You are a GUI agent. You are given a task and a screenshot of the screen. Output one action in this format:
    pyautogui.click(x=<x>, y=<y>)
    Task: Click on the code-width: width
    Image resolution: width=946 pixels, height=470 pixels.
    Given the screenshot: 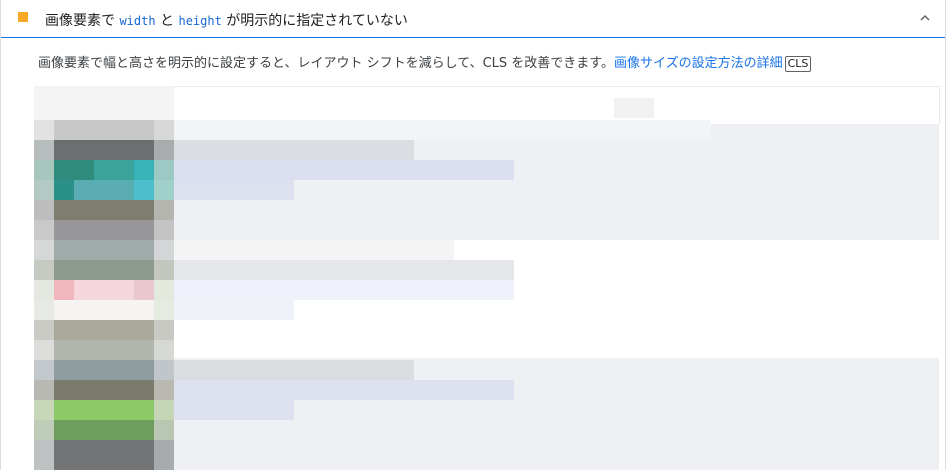 What is the action you would take?
    pyautogui.click(x=137, y=21)
    